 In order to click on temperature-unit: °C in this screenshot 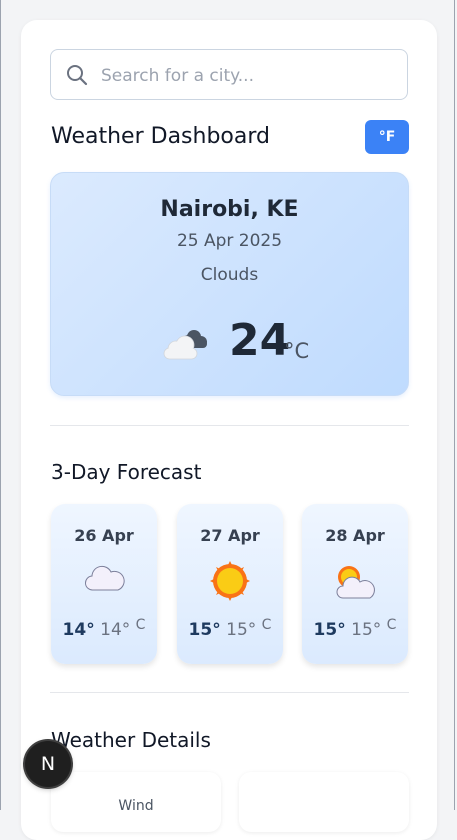, I will do `click(297, 351)`.